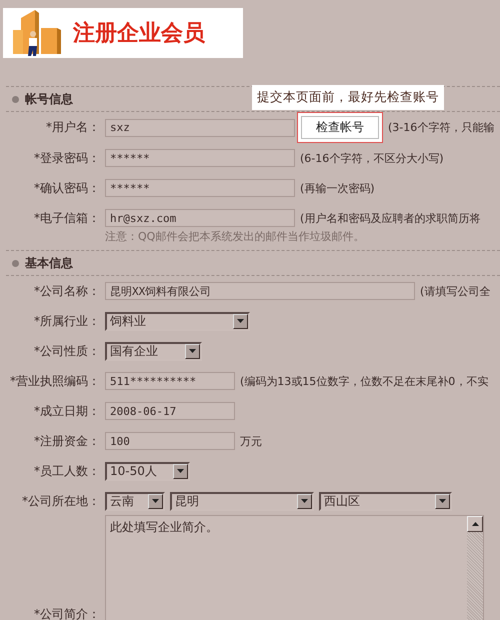 The width and height of the screenshot is (500, 620). I want to click on field-label: *公司性质：, so click(66, 351).